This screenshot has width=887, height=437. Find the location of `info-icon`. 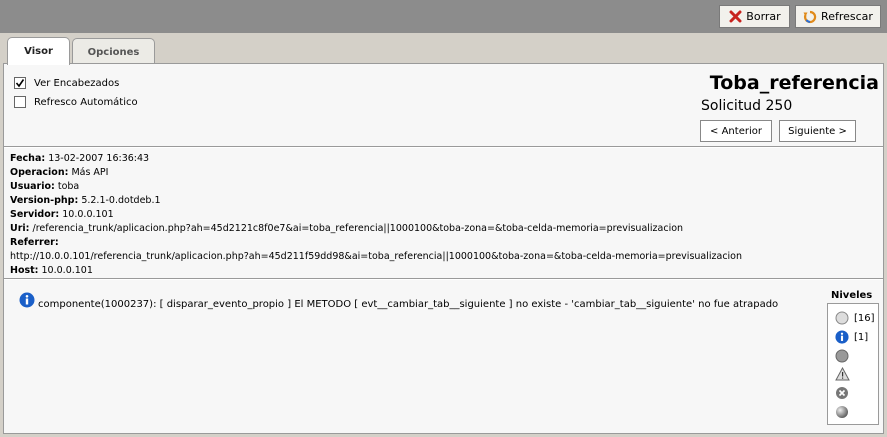

info-icon is located at coordinates (842, 337).